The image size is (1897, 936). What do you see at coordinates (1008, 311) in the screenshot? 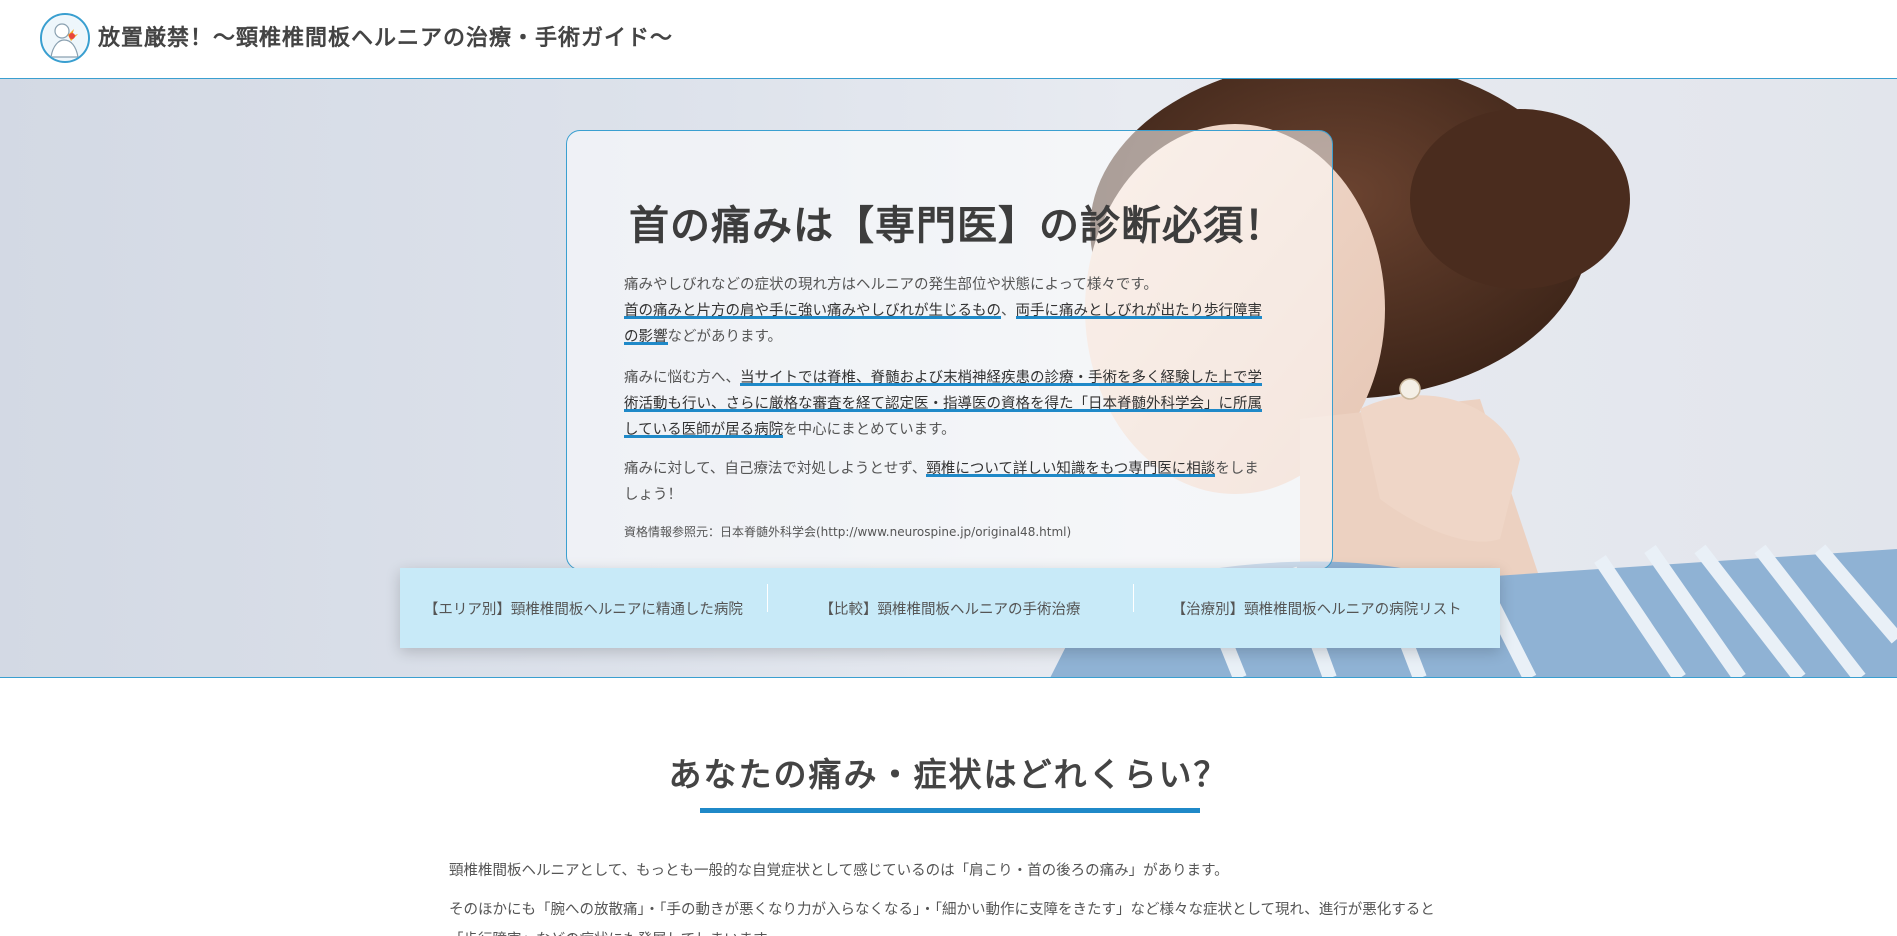
I see `hero-p1-comma: 、` at bounding box center [1008, 311].